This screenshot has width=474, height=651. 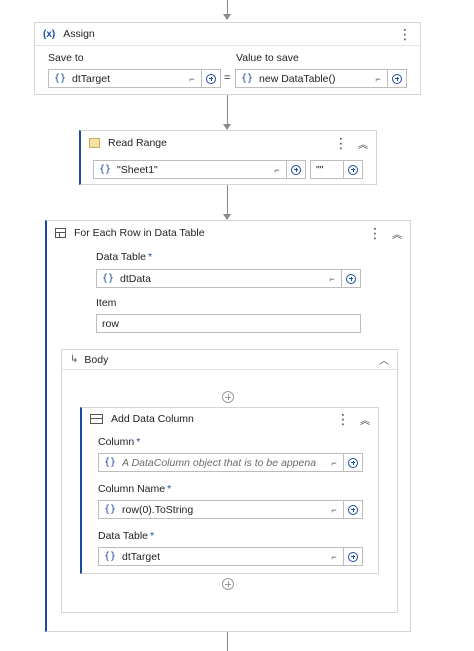 I want to click on connector-line-assign-readrange, so click(x=227, y=110).